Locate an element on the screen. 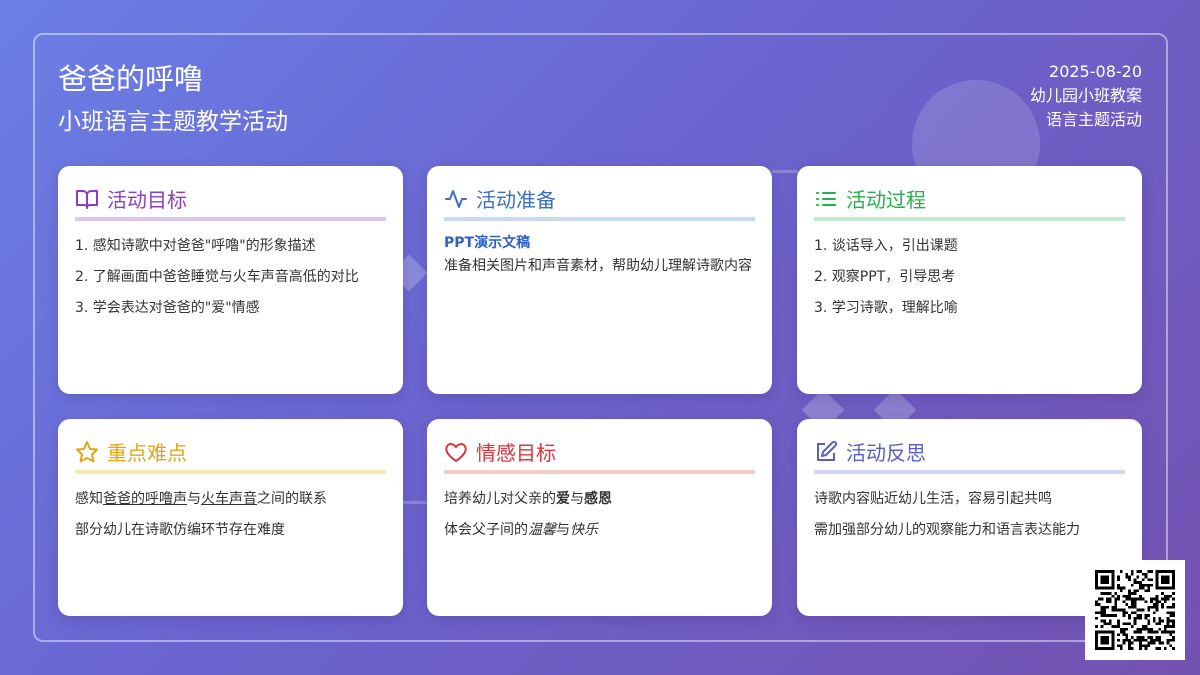 The width and height of the screenshot is (1200, 675). qr-code-icon is located at coordinates (1135, 610).